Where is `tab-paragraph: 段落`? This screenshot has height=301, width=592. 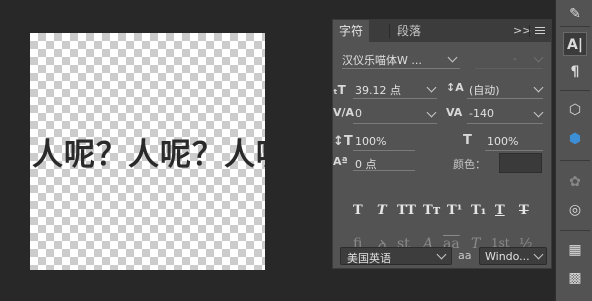 tab-paragraph: 段落 is located at coordinates (409, 31).